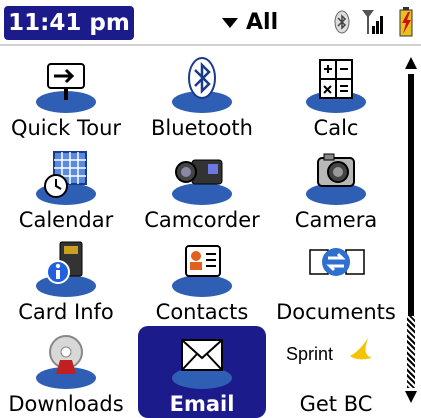 Image resolution: width=421 pixels, height=418 pixels. Describe the element at coordinates (66, 178) in the screenshot. I see `calendar-icon` at that location.